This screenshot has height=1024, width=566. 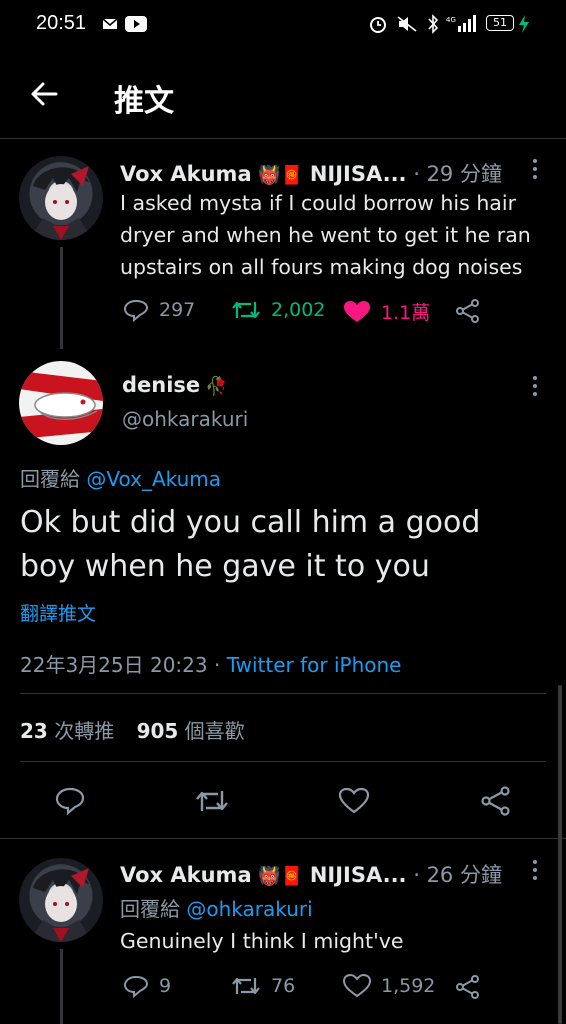 I want to click on reply-button: 297, so click(x=159, y=310).